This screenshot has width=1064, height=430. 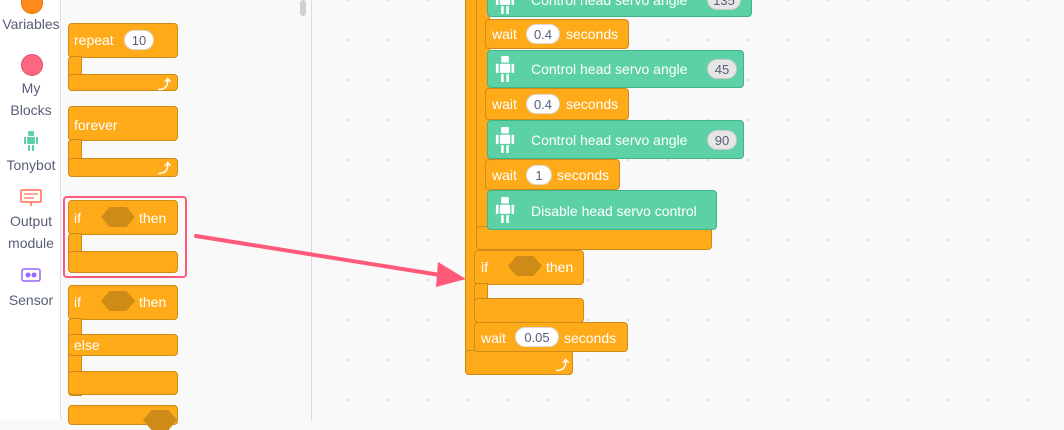 I want to click on else-label: else, so click(x=87, y=345).